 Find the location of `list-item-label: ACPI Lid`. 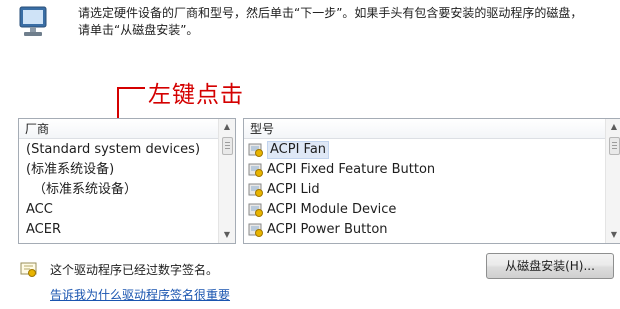

list-item-label: ACPI Lid is located at coordinates (293, 189).